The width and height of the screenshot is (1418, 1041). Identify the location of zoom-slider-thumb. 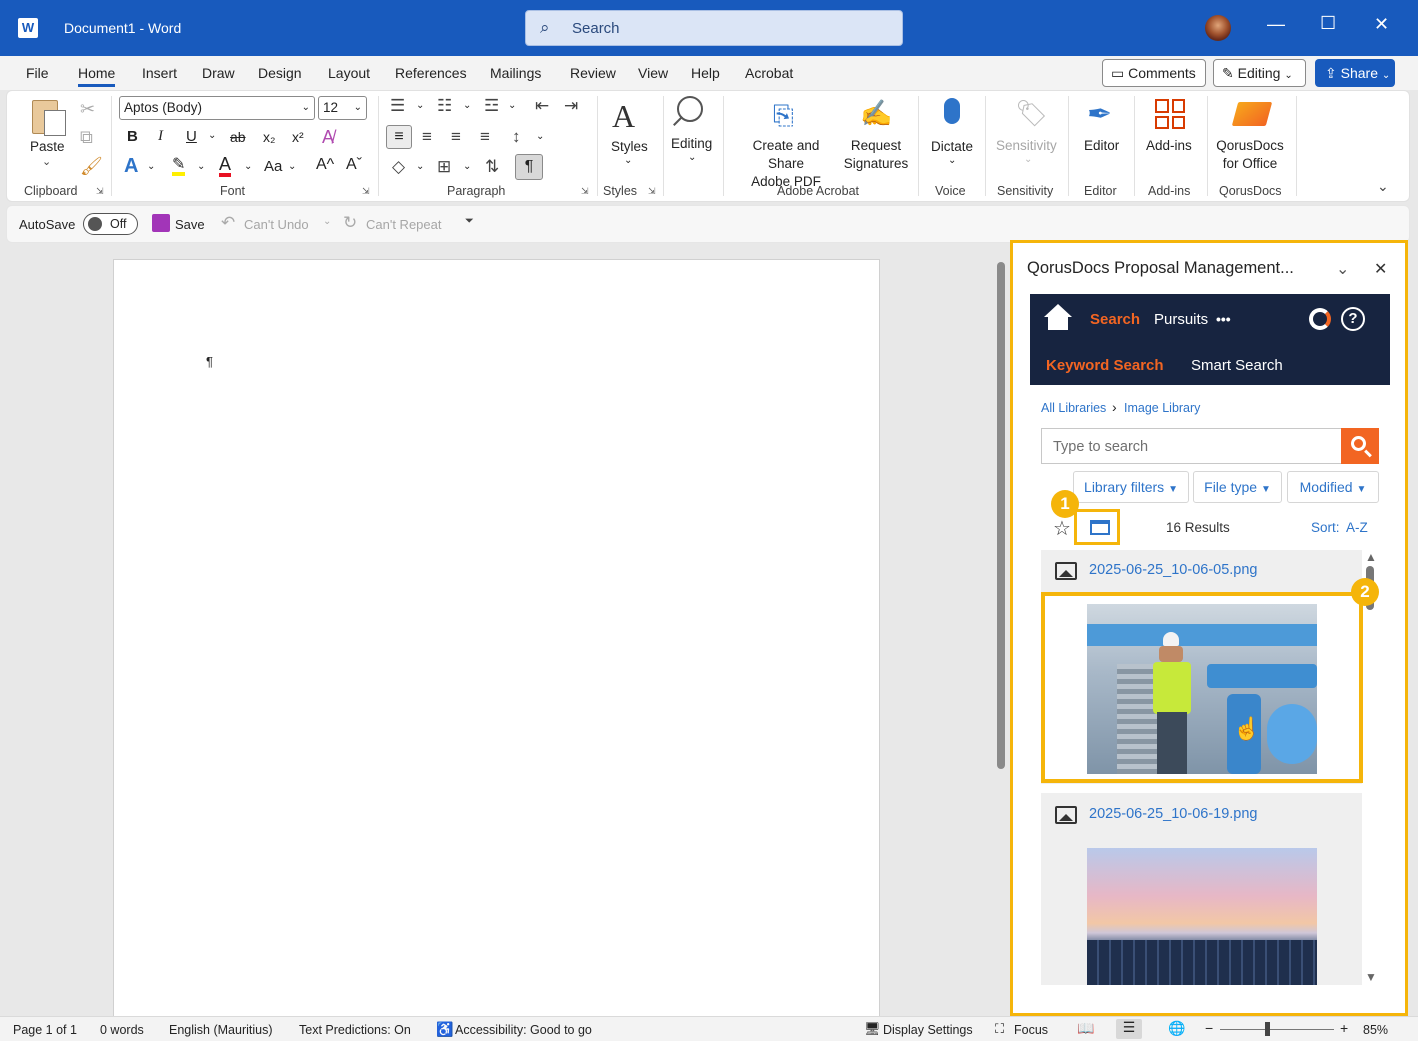
(1267, 1029).